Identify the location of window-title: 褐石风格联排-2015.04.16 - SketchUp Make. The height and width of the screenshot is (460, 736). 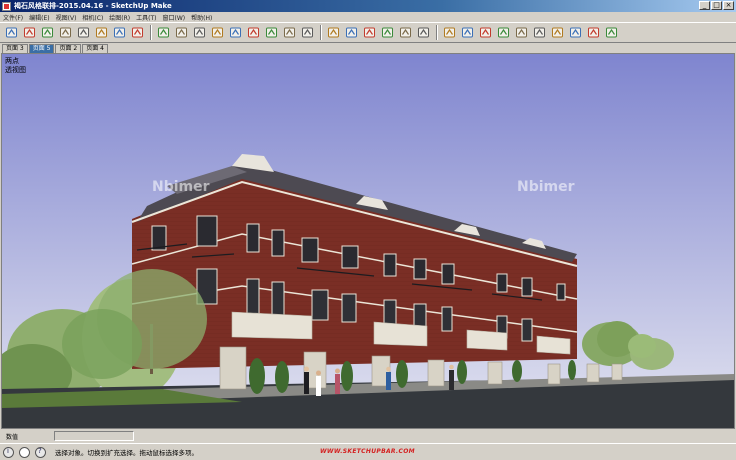
(93, 6).